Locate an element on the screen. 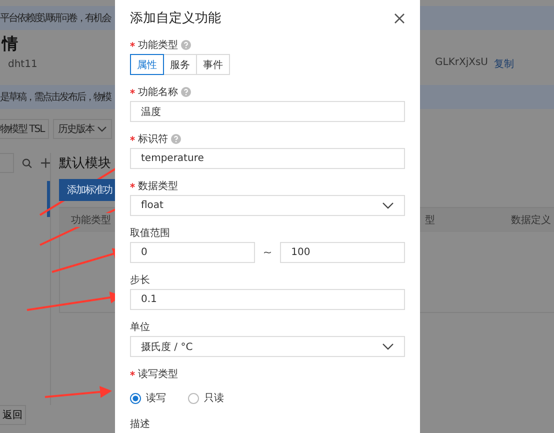 This screenshot has width=554, height=433. product-name: dht11 is located at coordinates (23, 64).